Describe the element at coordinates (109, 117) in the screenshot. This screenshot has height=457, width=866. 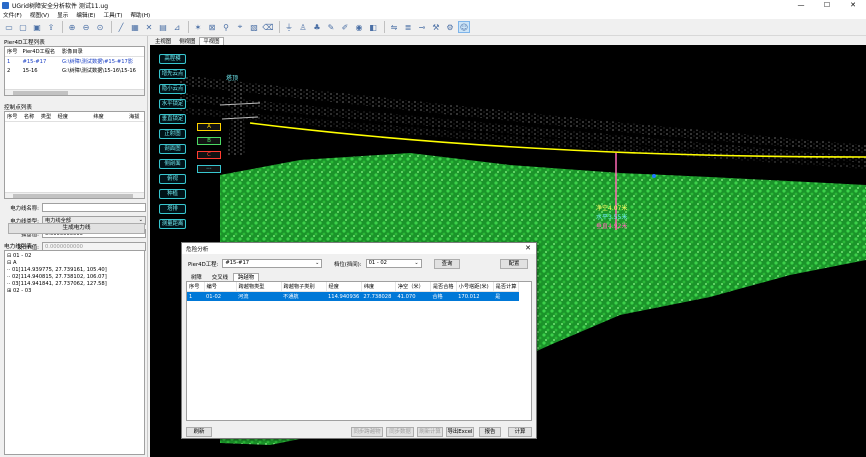
I see `ctrl-col-lat: 纬度` at that location.